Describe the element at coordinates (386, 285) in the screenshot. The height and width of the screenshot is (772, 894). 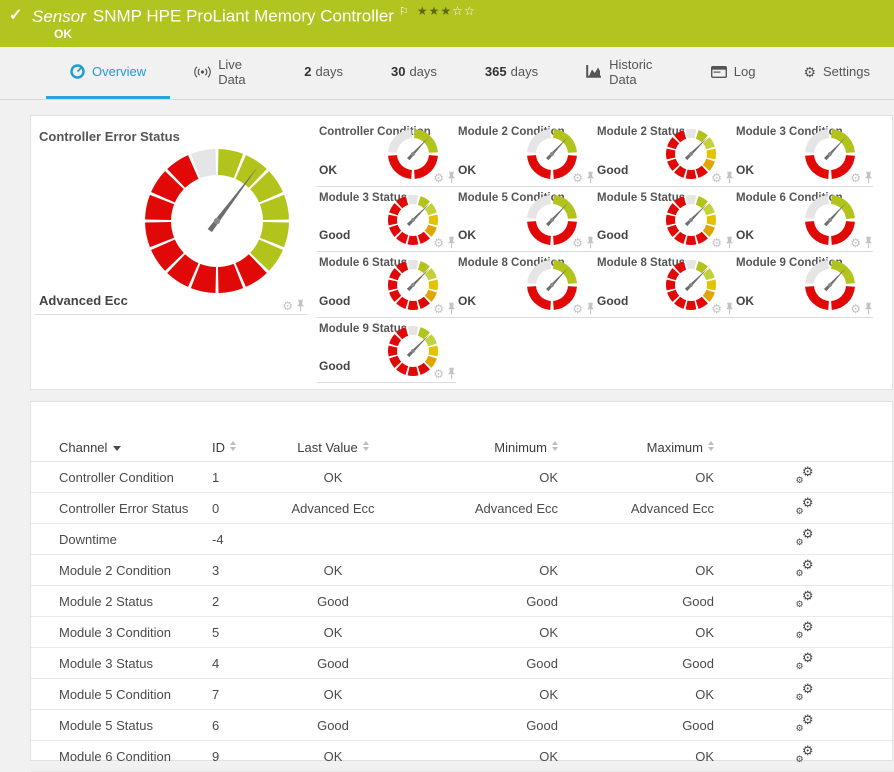
I see `gauge-cell: Module 6 Status Good ⚙` at that location.